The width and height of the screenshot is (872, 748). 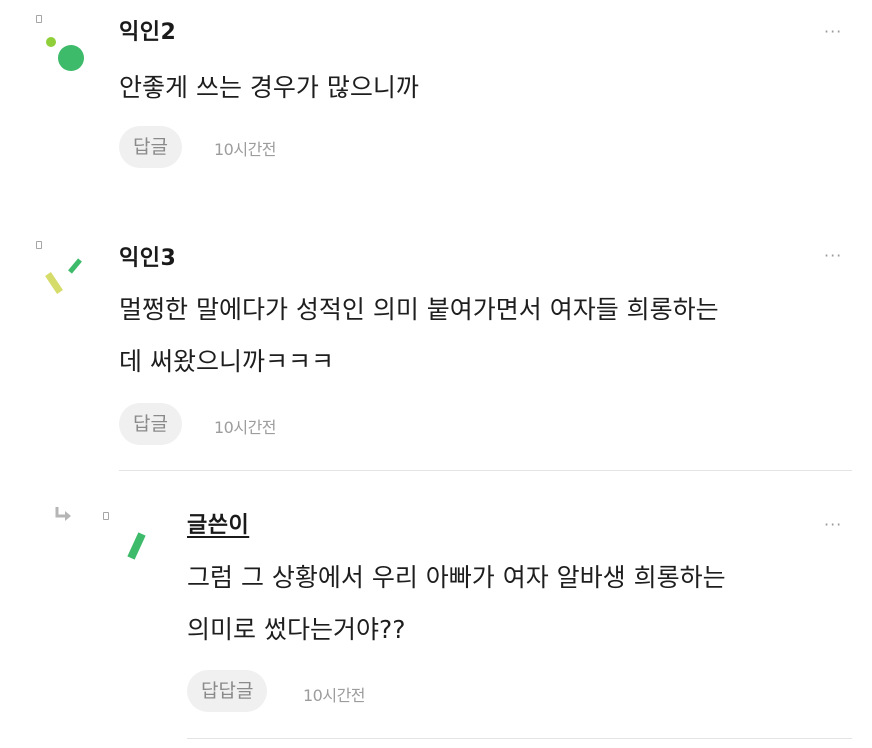 I want to click on comment-author: 익인2, so click(x=147, y=30).